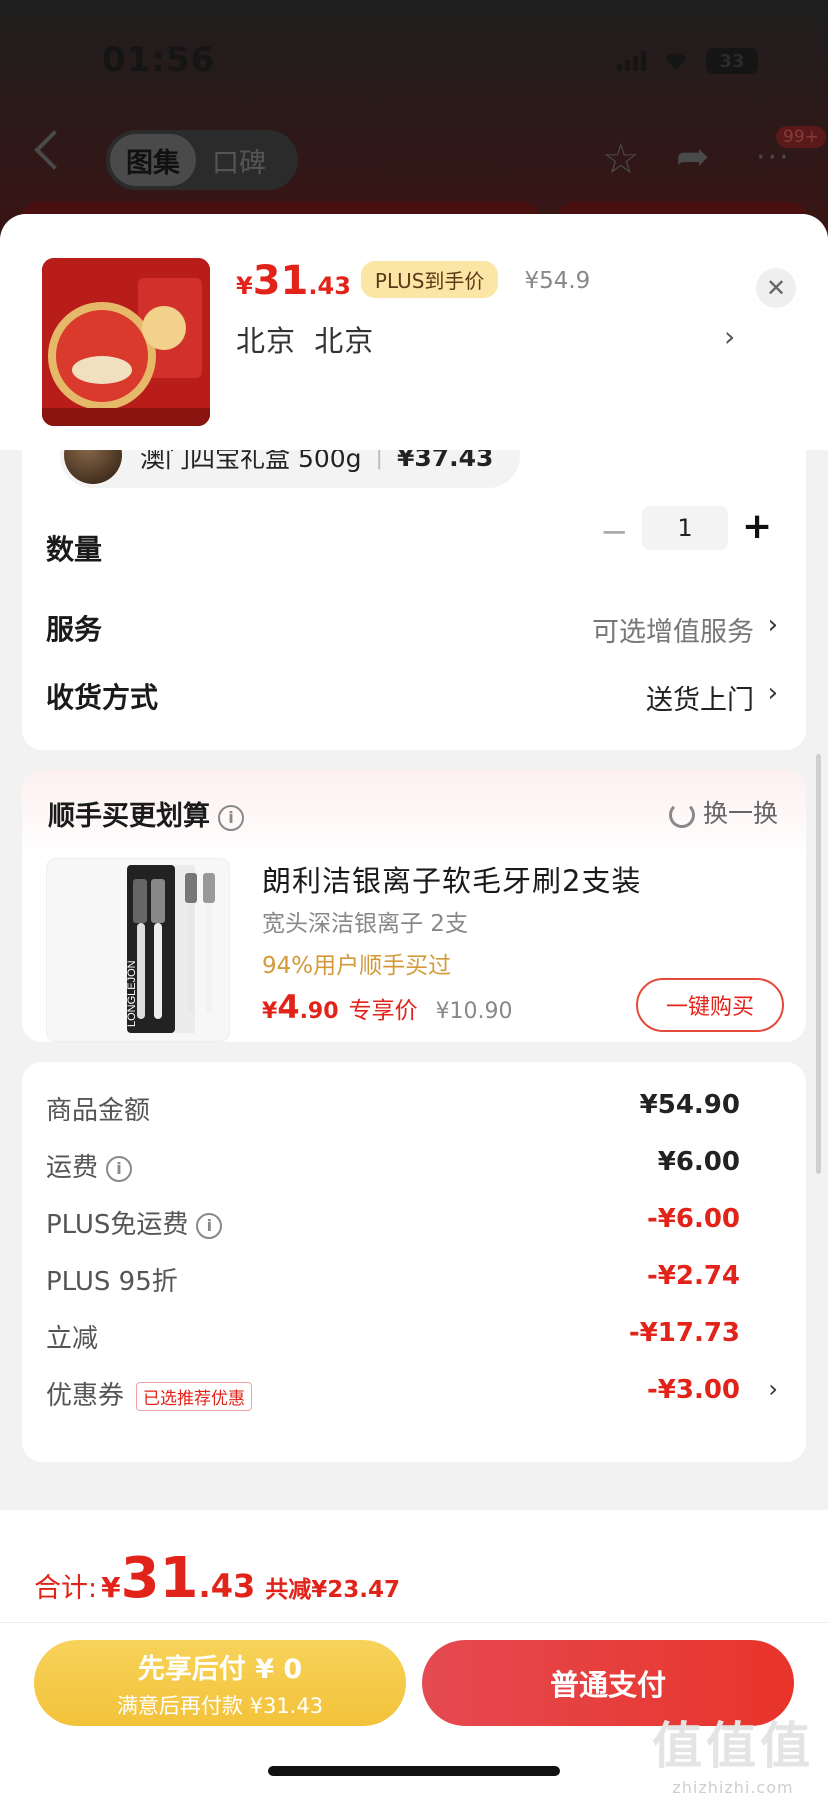 This screenshot has height=1796, width=828. I want to click on summary-value-goods: ¥54.90, so click(689, 1105).